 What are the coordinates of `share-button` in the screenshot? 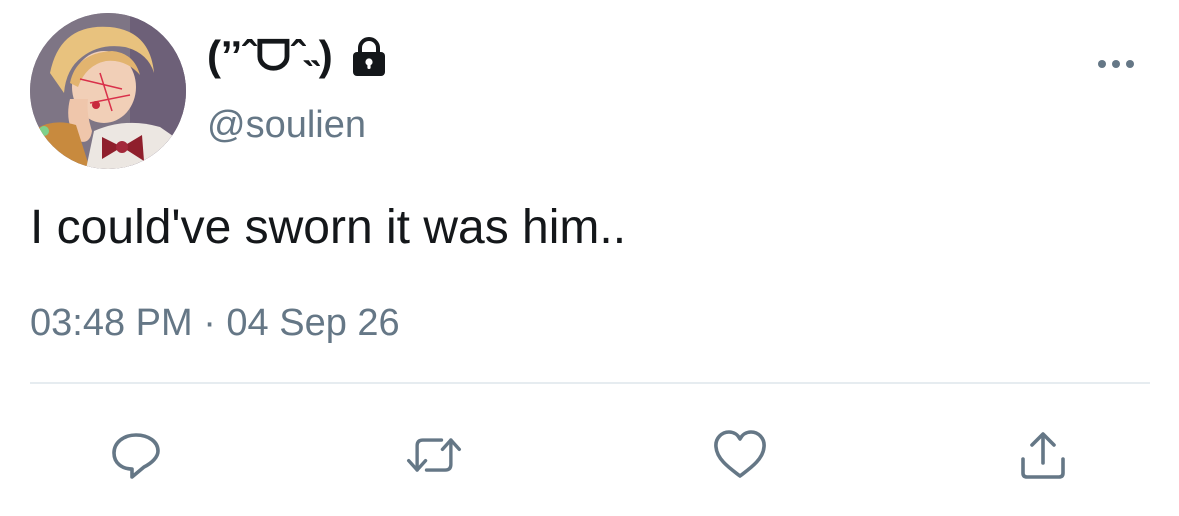 It's located at (1043, 455).